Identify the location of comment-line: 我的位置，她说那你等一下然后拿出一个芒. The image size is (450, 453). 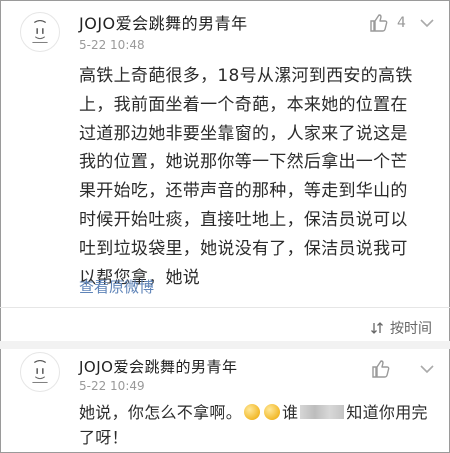
(243, 162).